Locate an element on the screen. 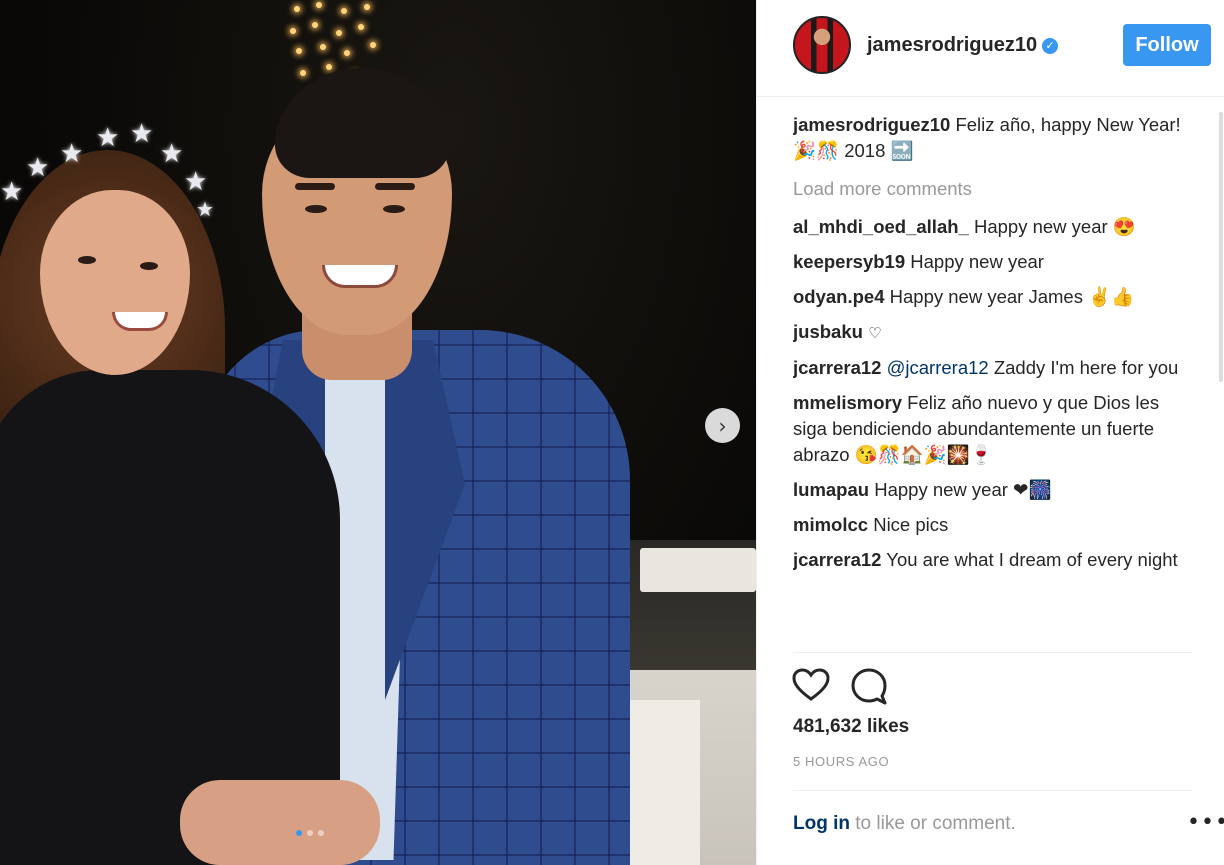 This screenshot has width=1224, height=865. avatar is located at coordinates (822, 45).